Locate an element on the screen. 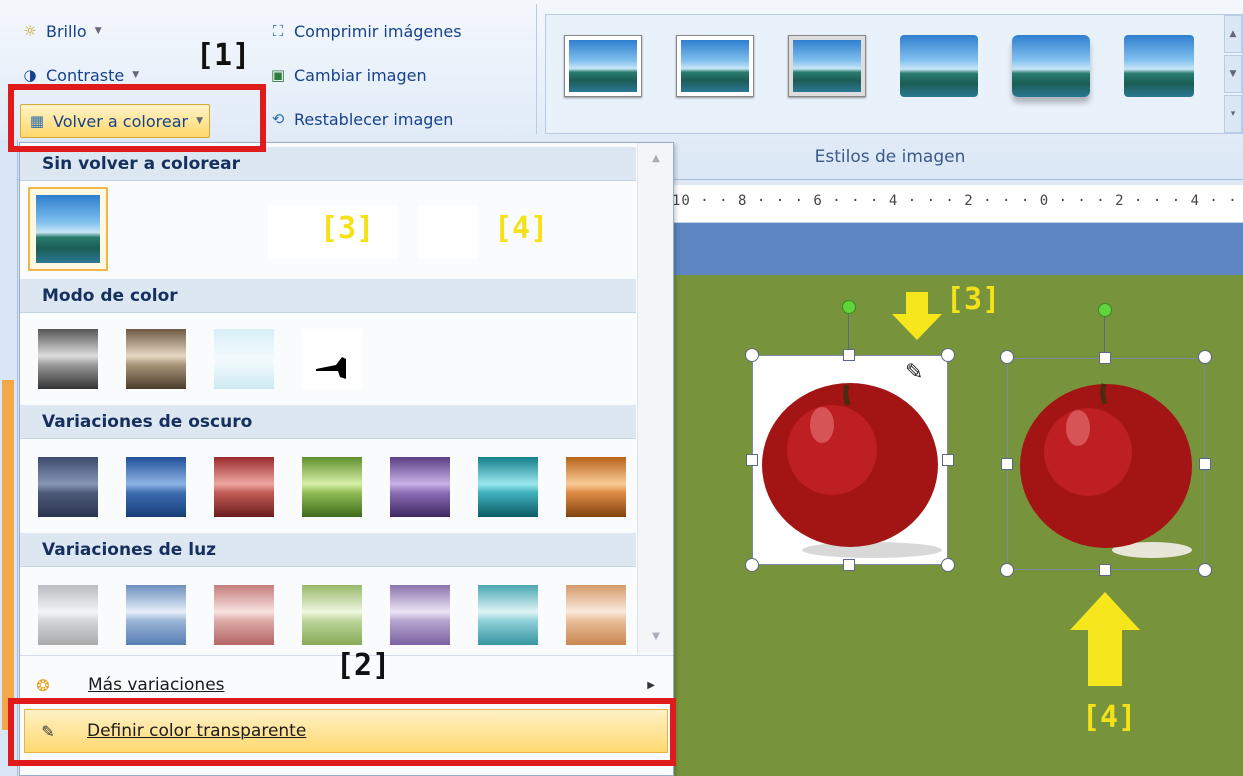 The height and width of the screenshot is (776, 1243). swatch-no-recolor is located at coordinates (68, 229).